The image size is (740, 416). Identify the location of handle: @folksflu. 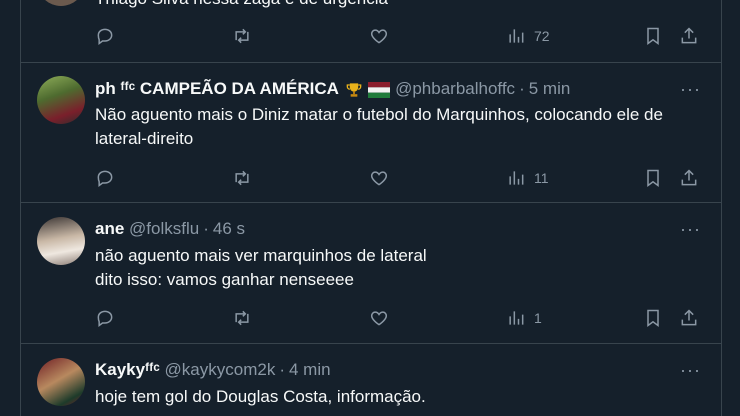
(164, 228).